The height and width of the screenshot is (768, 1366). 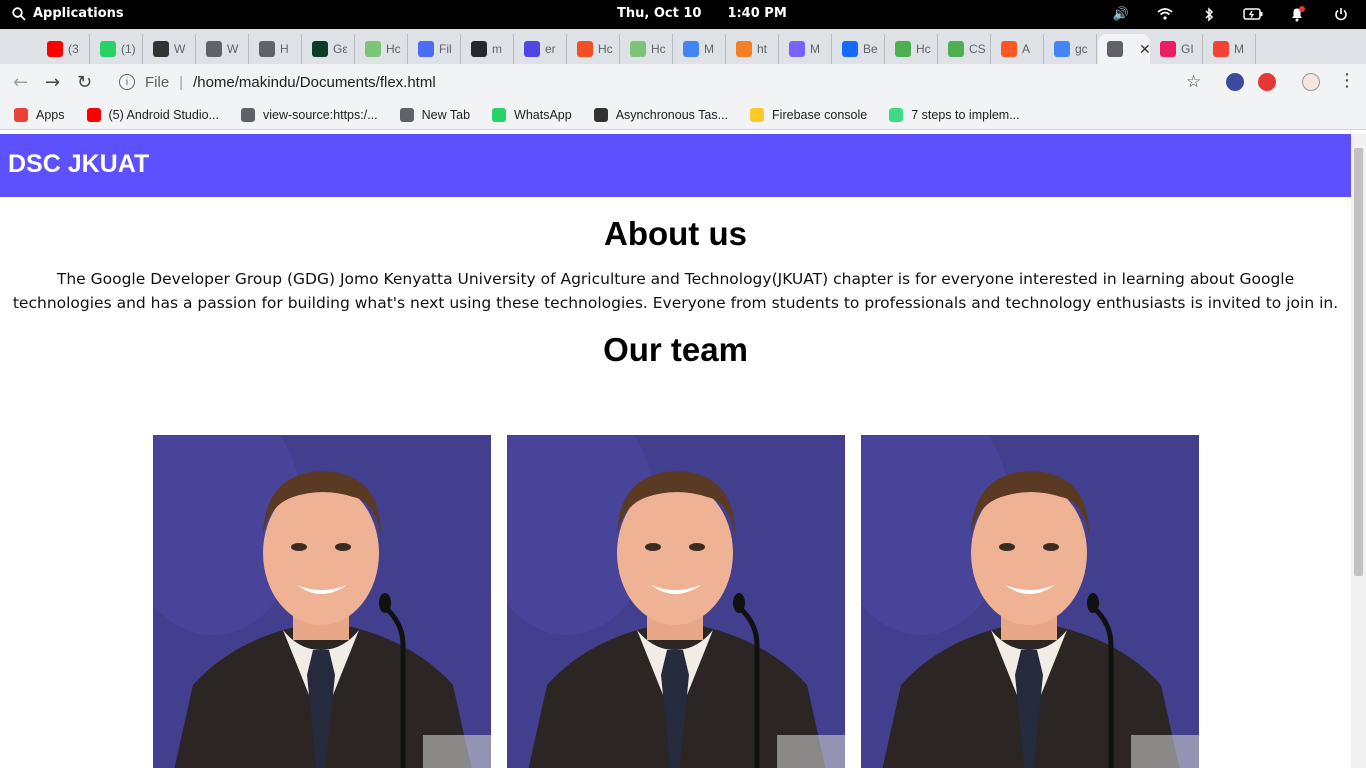 I want to click on firebase-icon, so click(x=757, y=114).